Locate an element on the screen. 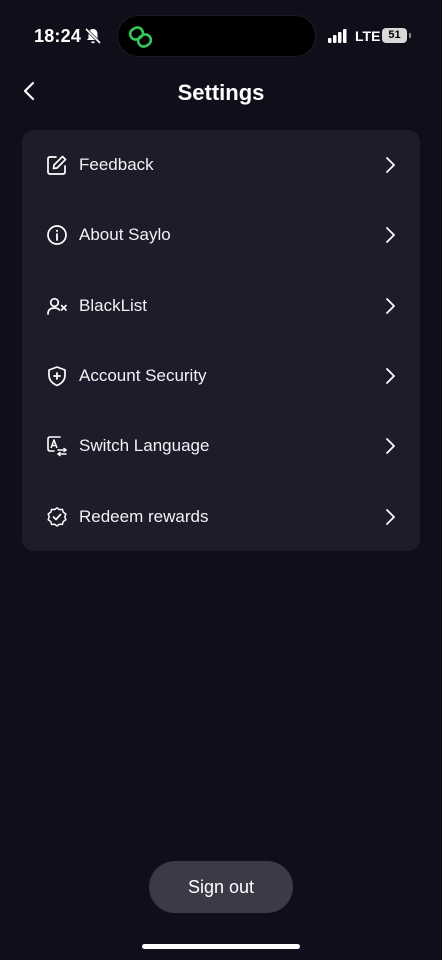 The width and height of the screenshot is (442, 960). sign-out-button: Sign out is located at coordinates (221, 887).